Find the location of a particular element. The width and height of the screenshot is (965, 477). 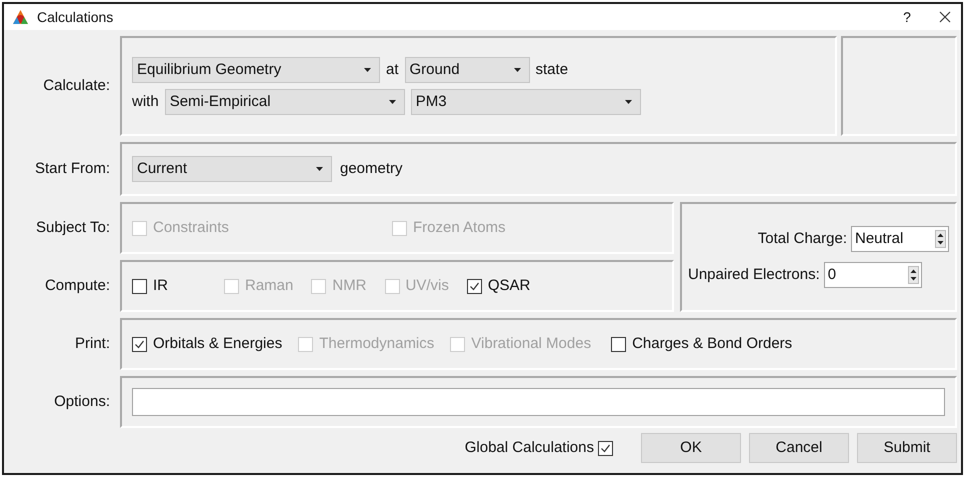

field-label: Unpaired Electrons: is located at coordinates (754, 274).